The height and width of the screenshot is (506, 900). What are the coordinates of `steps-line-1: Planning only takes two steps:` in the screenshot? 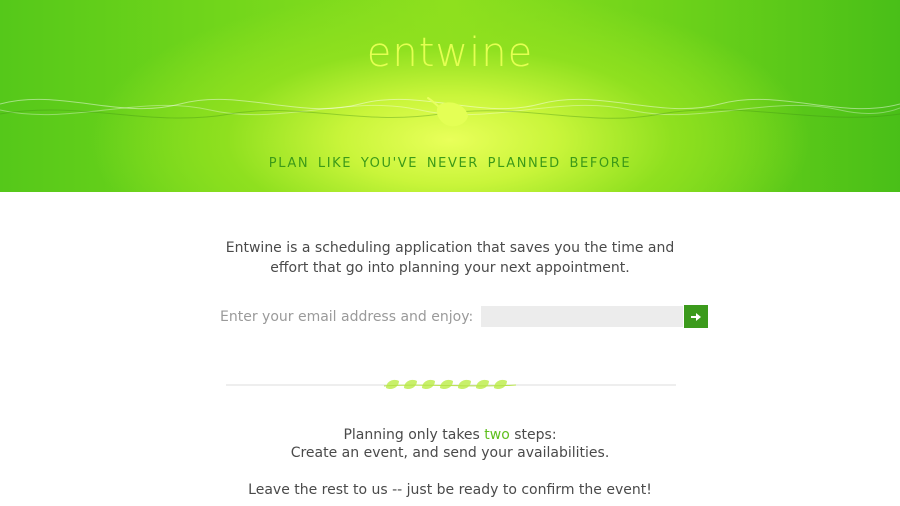 It's located at (450, 435).